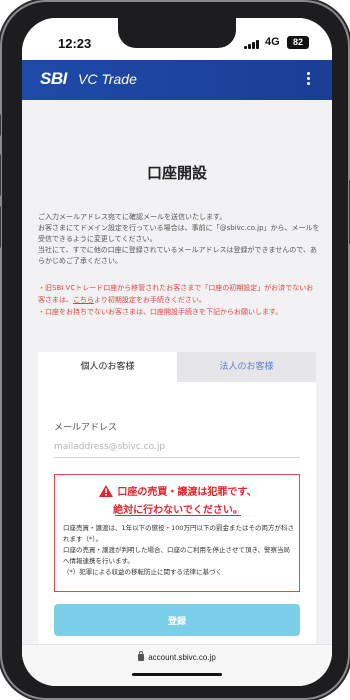 The image size is (350, 700). What do you see at coordinates (178, 515) in the screenshot?
I see `warning-underline` at bounding box center [178, 515].